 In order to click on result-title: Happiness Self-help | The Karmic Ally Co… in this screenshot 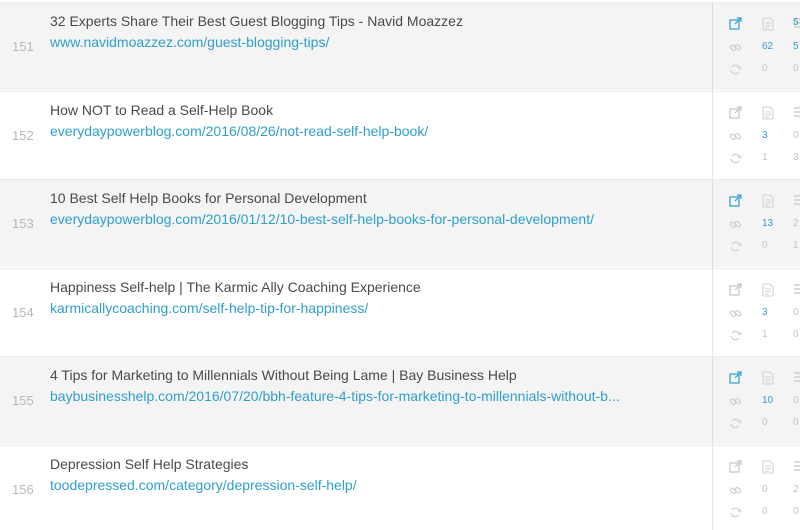, I will do `click(235, 286)`.